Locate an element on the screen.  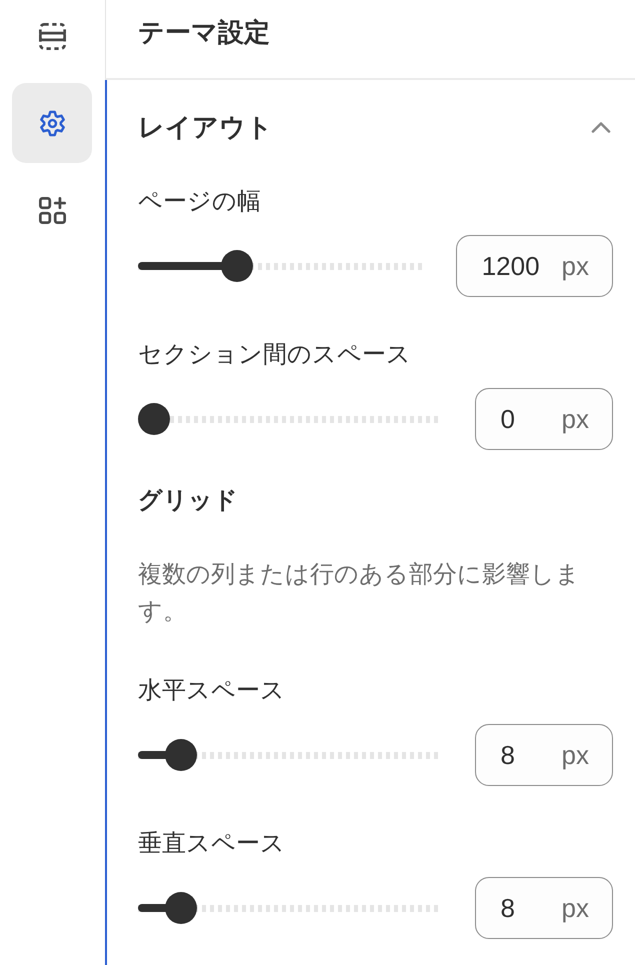
squares-plus-icon is located at coordinates (52, 210).